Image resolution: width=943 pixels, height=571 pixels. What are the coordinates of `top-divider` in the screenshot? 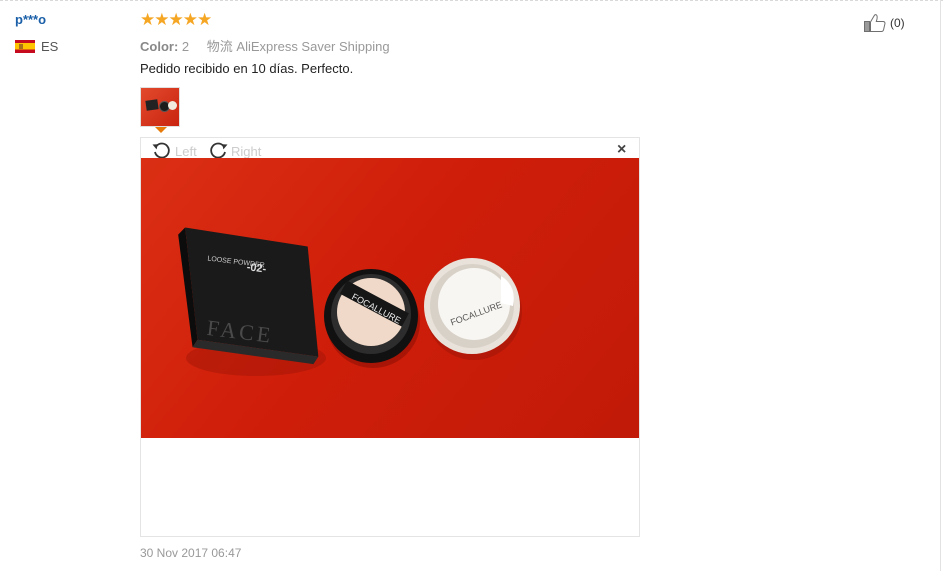 It's located at (471, 0).